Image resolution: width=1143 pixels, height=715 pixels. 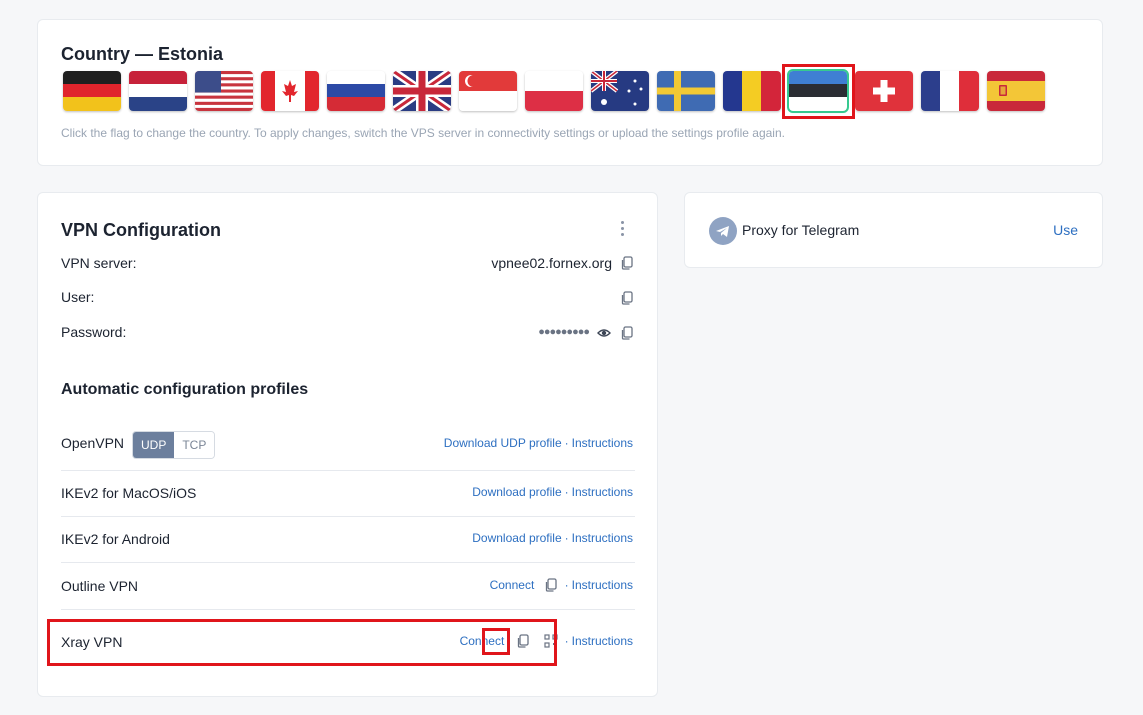 What do you see at coordinates (551, 585) in the screenshot?
I see `outline-copy-icon` at bounding box center [551, 585].